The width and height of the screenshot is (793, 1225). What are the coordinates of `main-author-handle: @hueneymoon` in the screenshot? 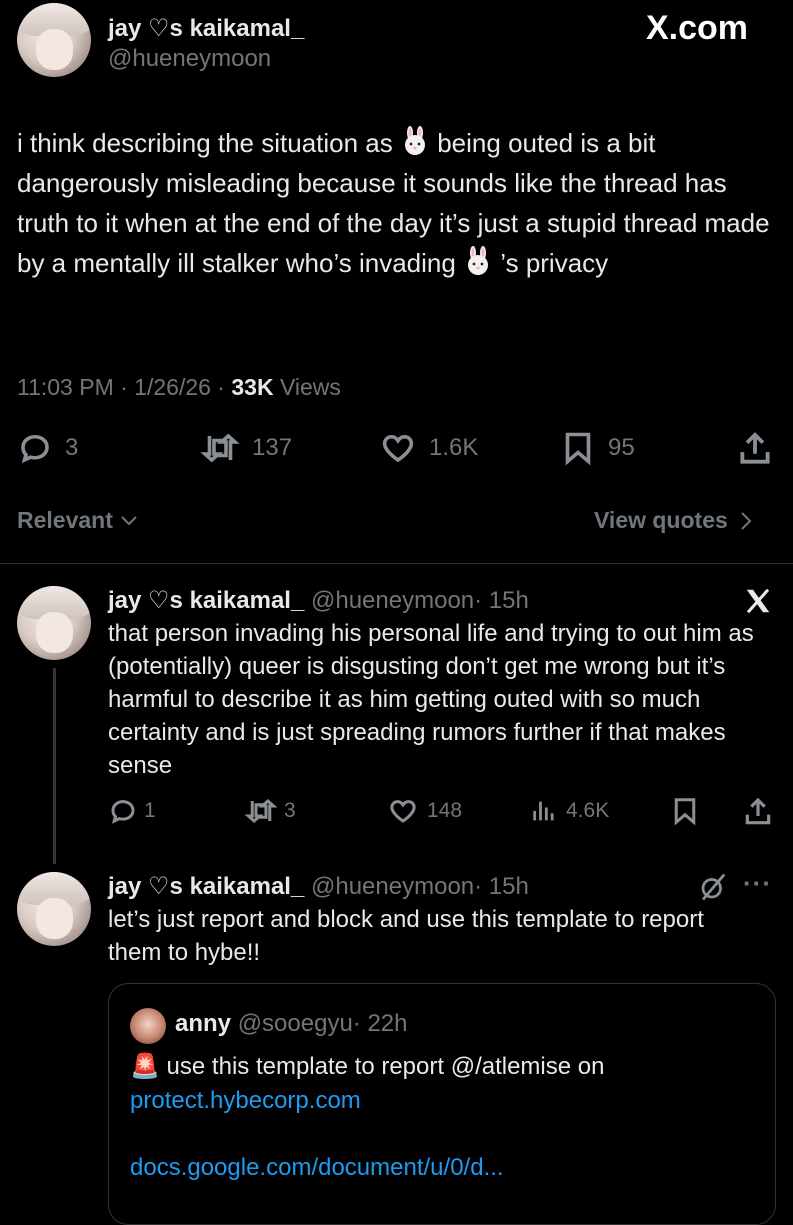 It's located at (189, 59).